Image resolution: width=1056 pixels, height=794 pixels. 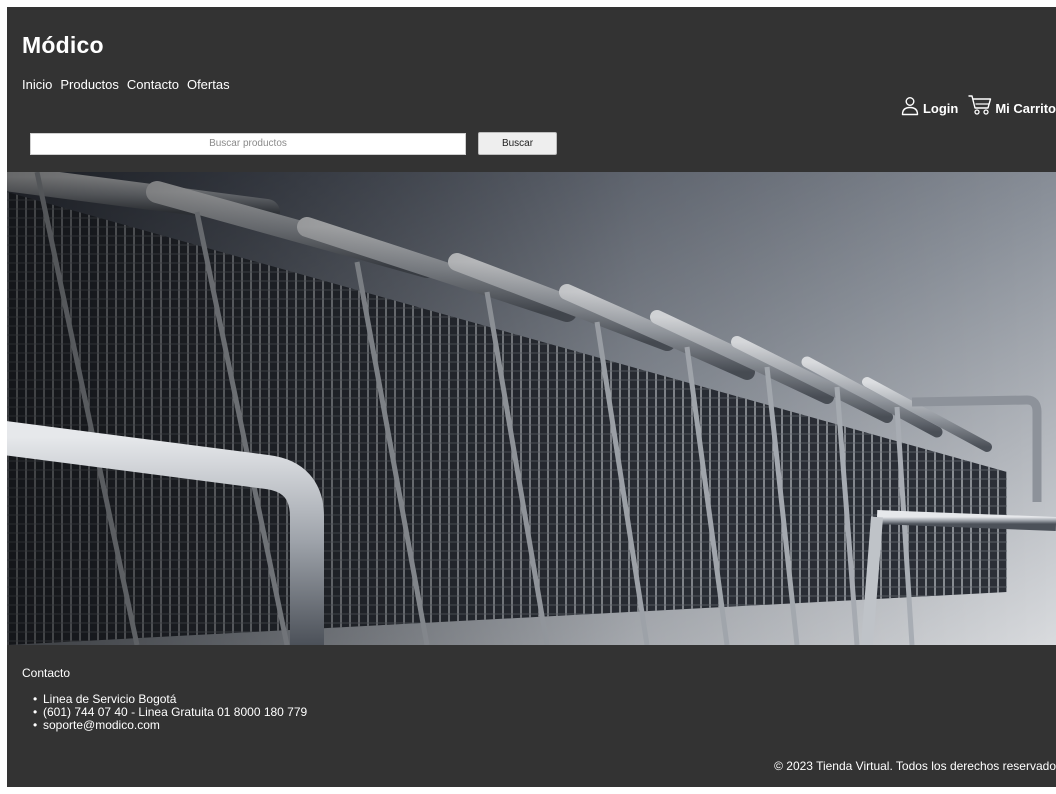 I want to click on nav-item-contacto: Contacto, so click(x=153, y=84).